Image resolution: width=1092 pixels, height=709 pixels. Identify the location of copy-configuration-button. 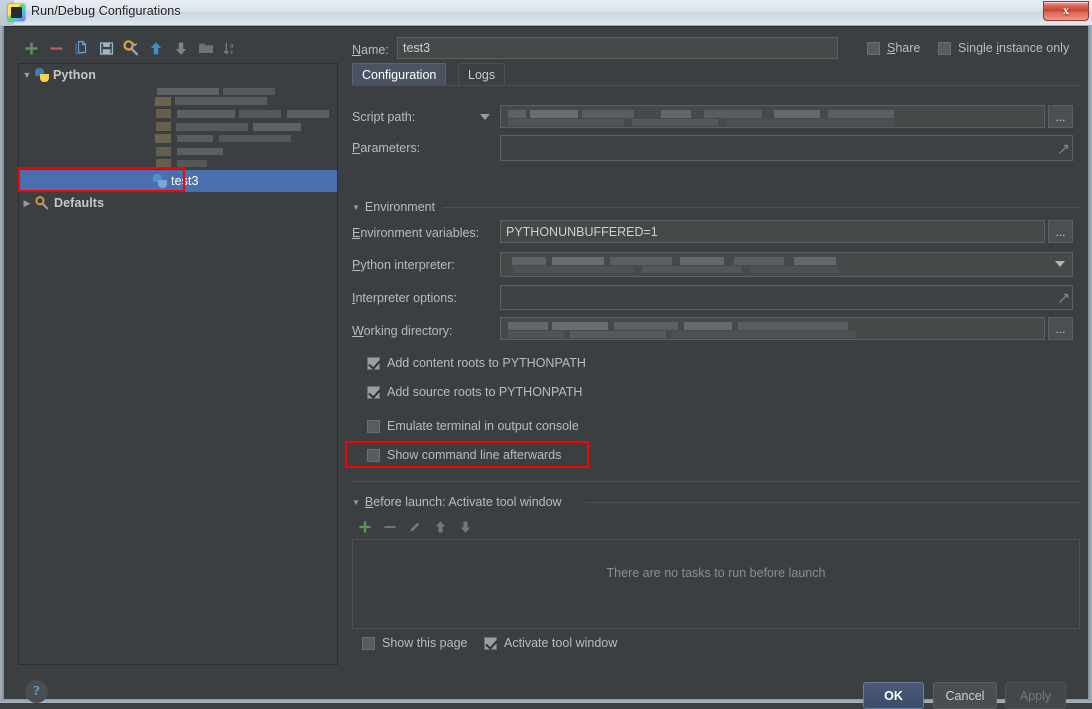
(81, 48).